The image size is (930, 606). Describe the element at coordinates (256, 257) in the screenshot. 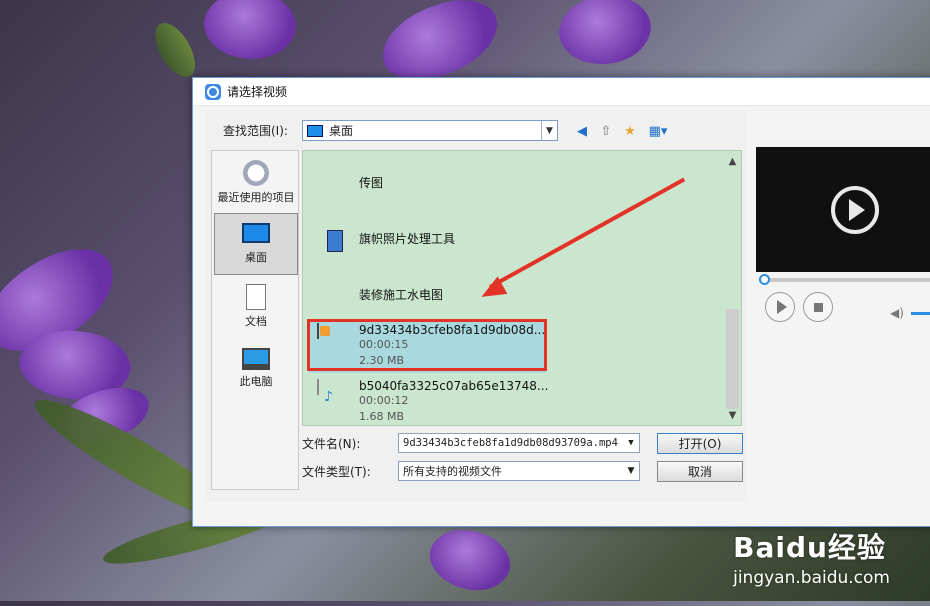

I see `place-label: 桌面` at that location.